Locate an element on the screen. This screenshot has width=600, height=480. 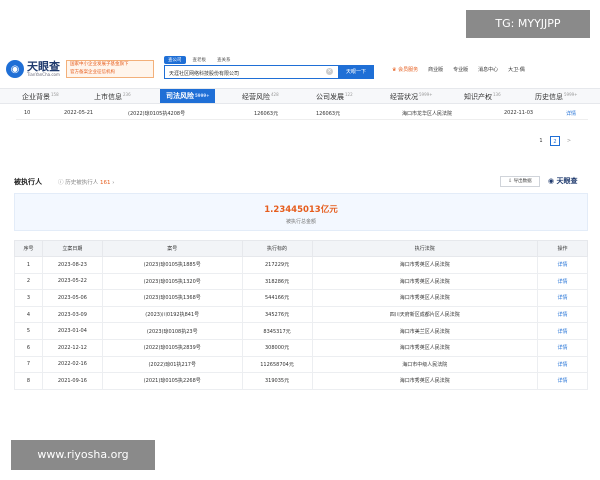
cell-date: 2021-09-16 is located at coordinates (72, 381).